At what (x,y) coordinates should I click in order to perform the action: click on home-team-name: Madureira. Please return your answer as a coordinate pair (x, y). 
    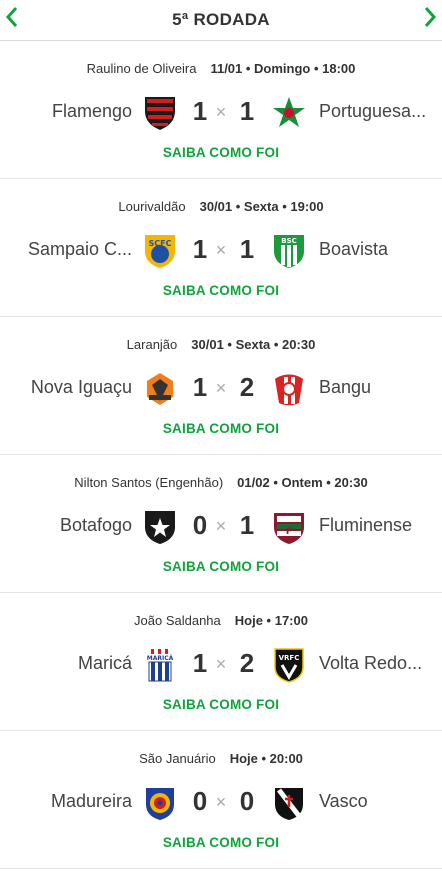
    Looking at the image, I should click on (91, 801).